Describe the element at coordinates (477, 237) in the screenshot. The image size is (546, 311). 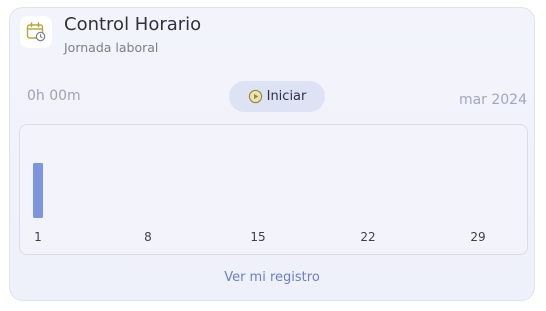
I see `x-tick-label: 29` at that location.